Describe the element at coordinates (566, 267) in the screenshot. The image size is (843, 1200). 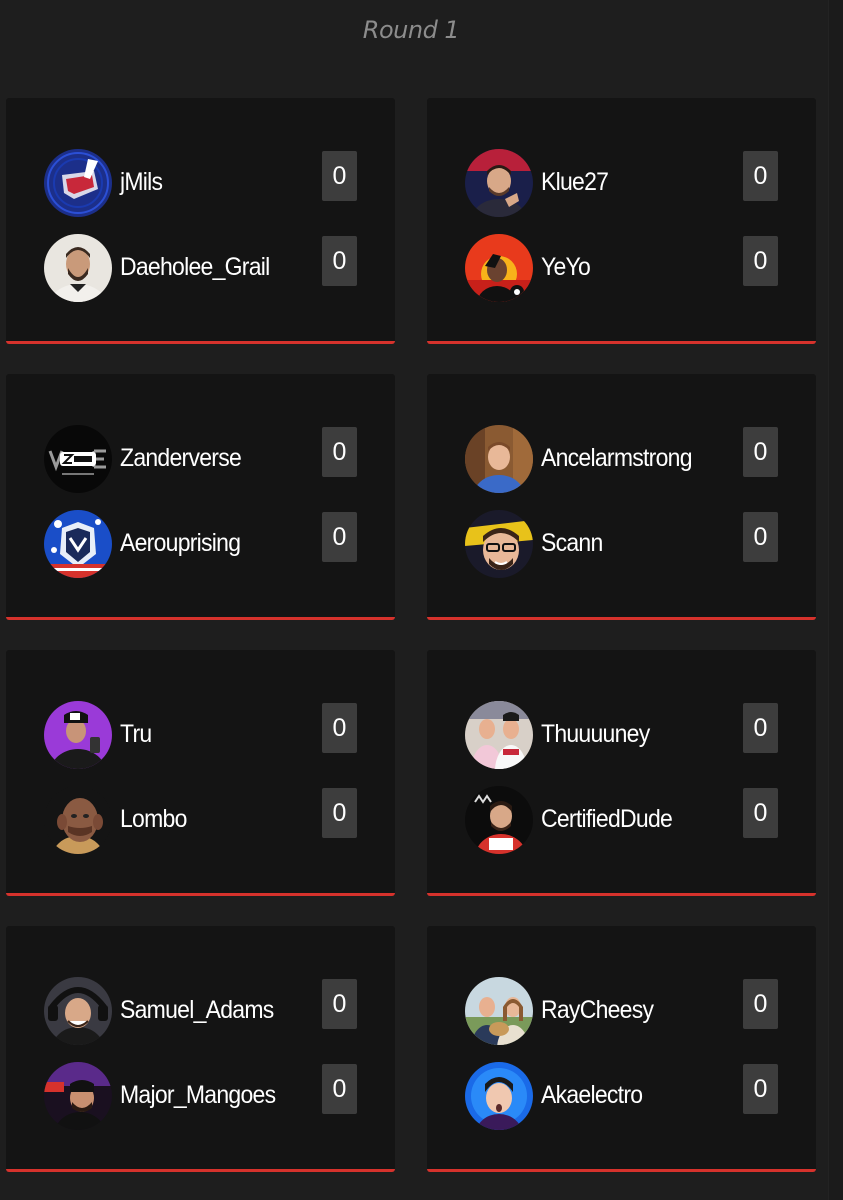
I see `player-name: YeYo` at that location.